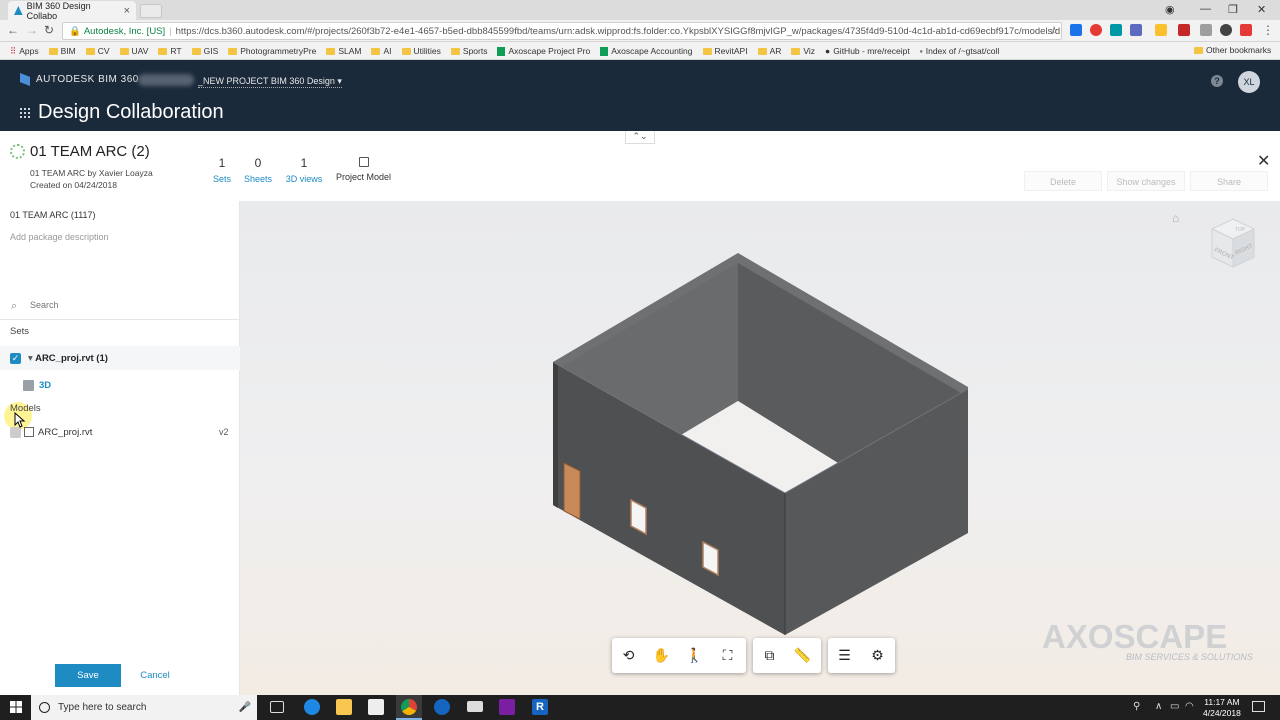 Image resolution: width=1280 pixels, height=720 pixels. What do you see at coordinates (1063, 181) in the screenshot?
I see `delete-button: Delete` at bounding box center [1063, 181].